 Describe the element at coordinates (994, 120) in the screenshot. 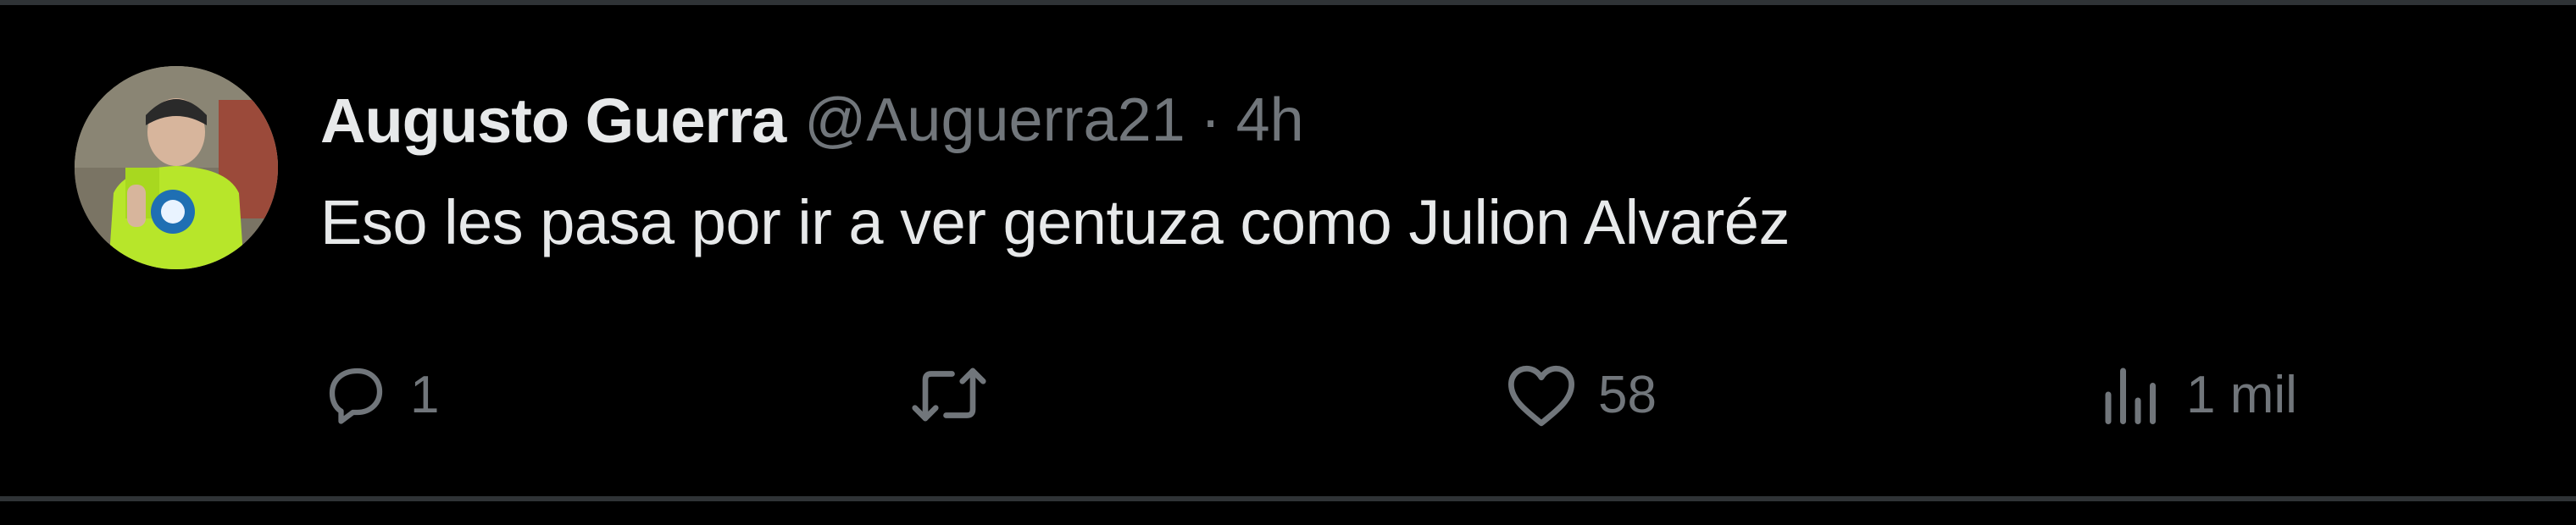

I see `author-handle: @Auguerra21` at that location.